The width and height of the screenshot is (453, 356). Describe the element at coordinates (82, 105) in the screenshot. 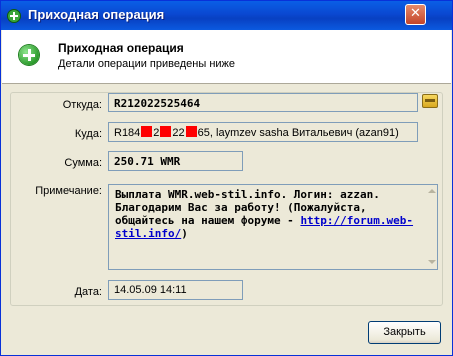

I see `from-label: Откуда:` at that location.